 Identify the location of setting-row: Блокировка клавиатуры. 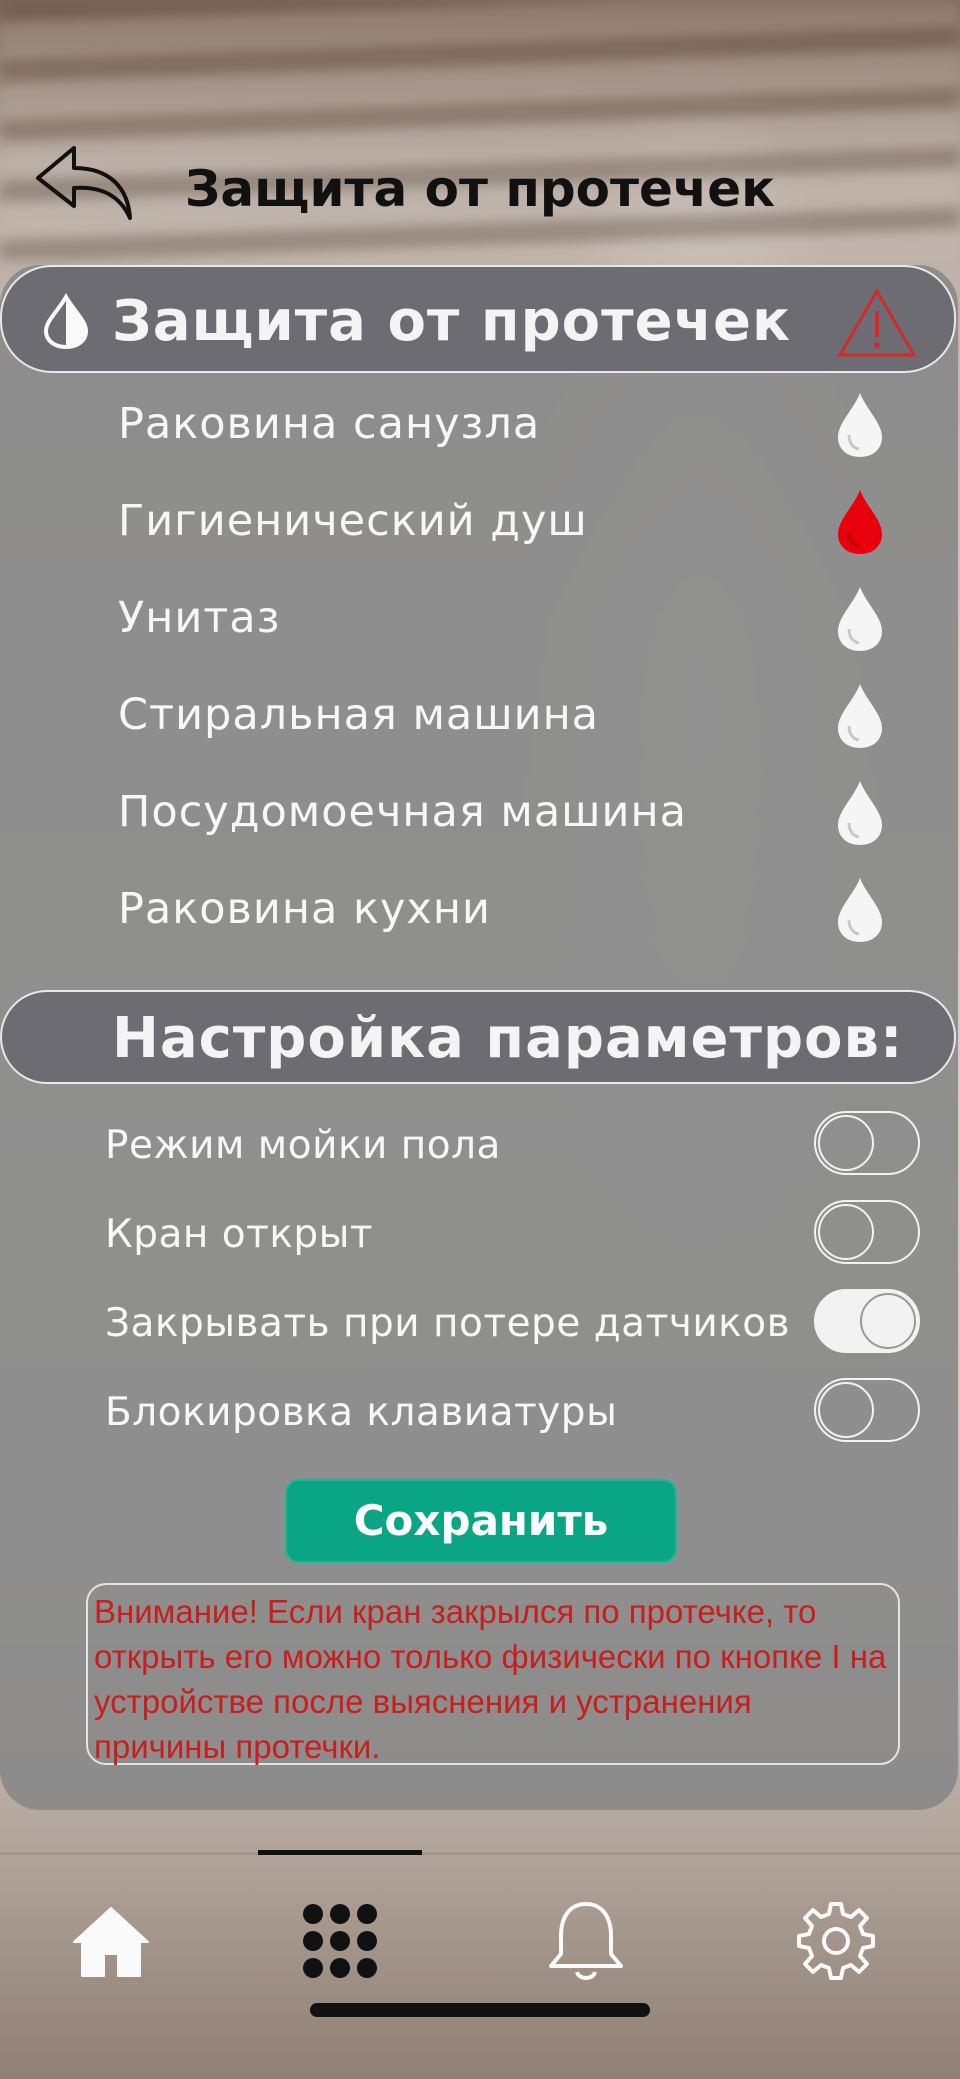
(479, 1416).